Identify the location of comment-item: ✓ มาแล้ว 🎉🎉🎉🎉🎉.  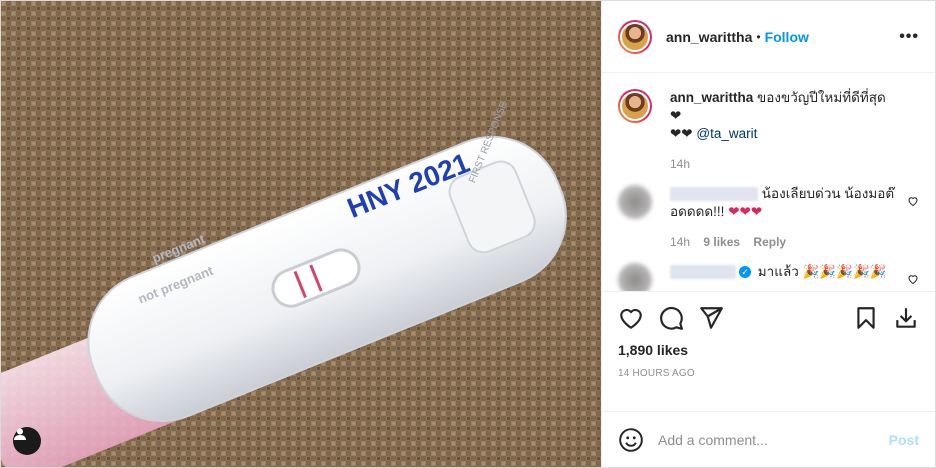
(768, 277).